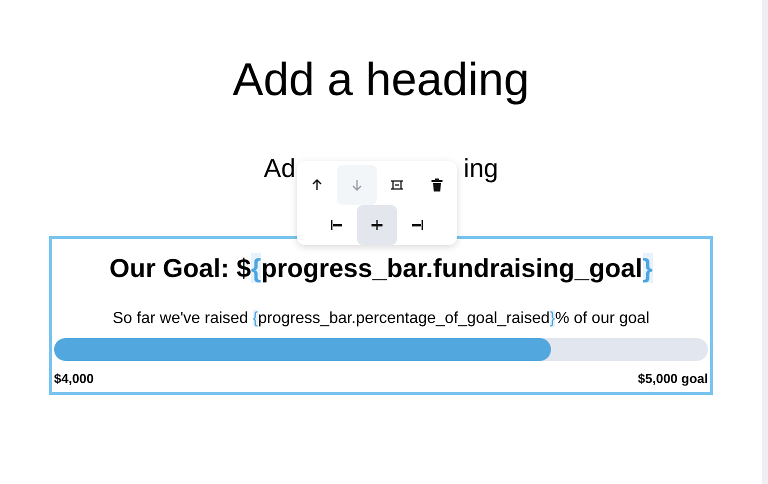  What do you see at coordinates (673, 378) in the screenshot?
I see `goal-amount: $5,000 goal` at bounding box center [673, 378].